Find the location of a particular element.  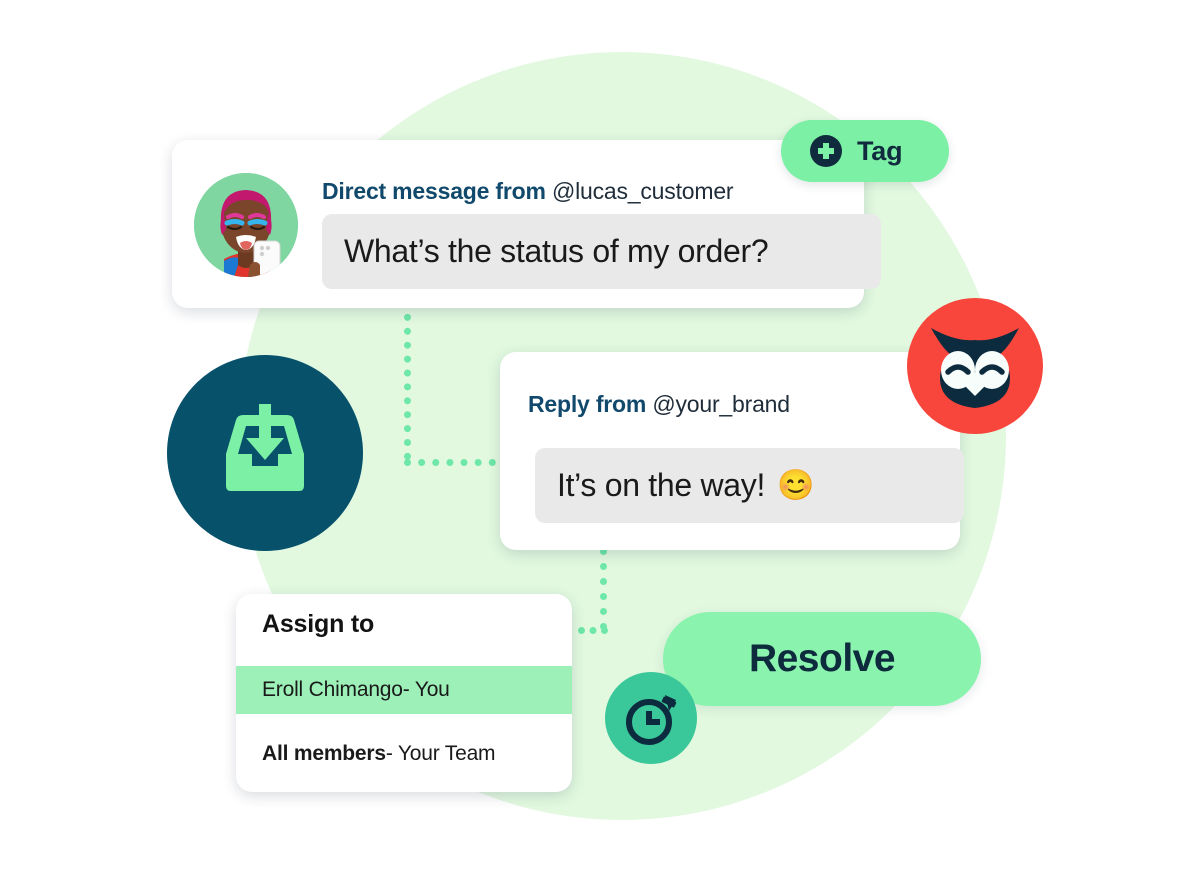

resolve-button: Resolve is located at coordinates (822, 659).